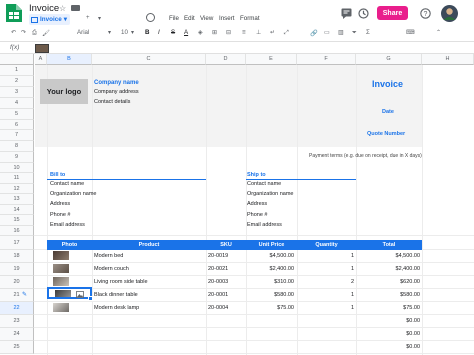  Describe the element at coordinates (17, 135) in the screenshot. I see `row-header: 7` at that location.